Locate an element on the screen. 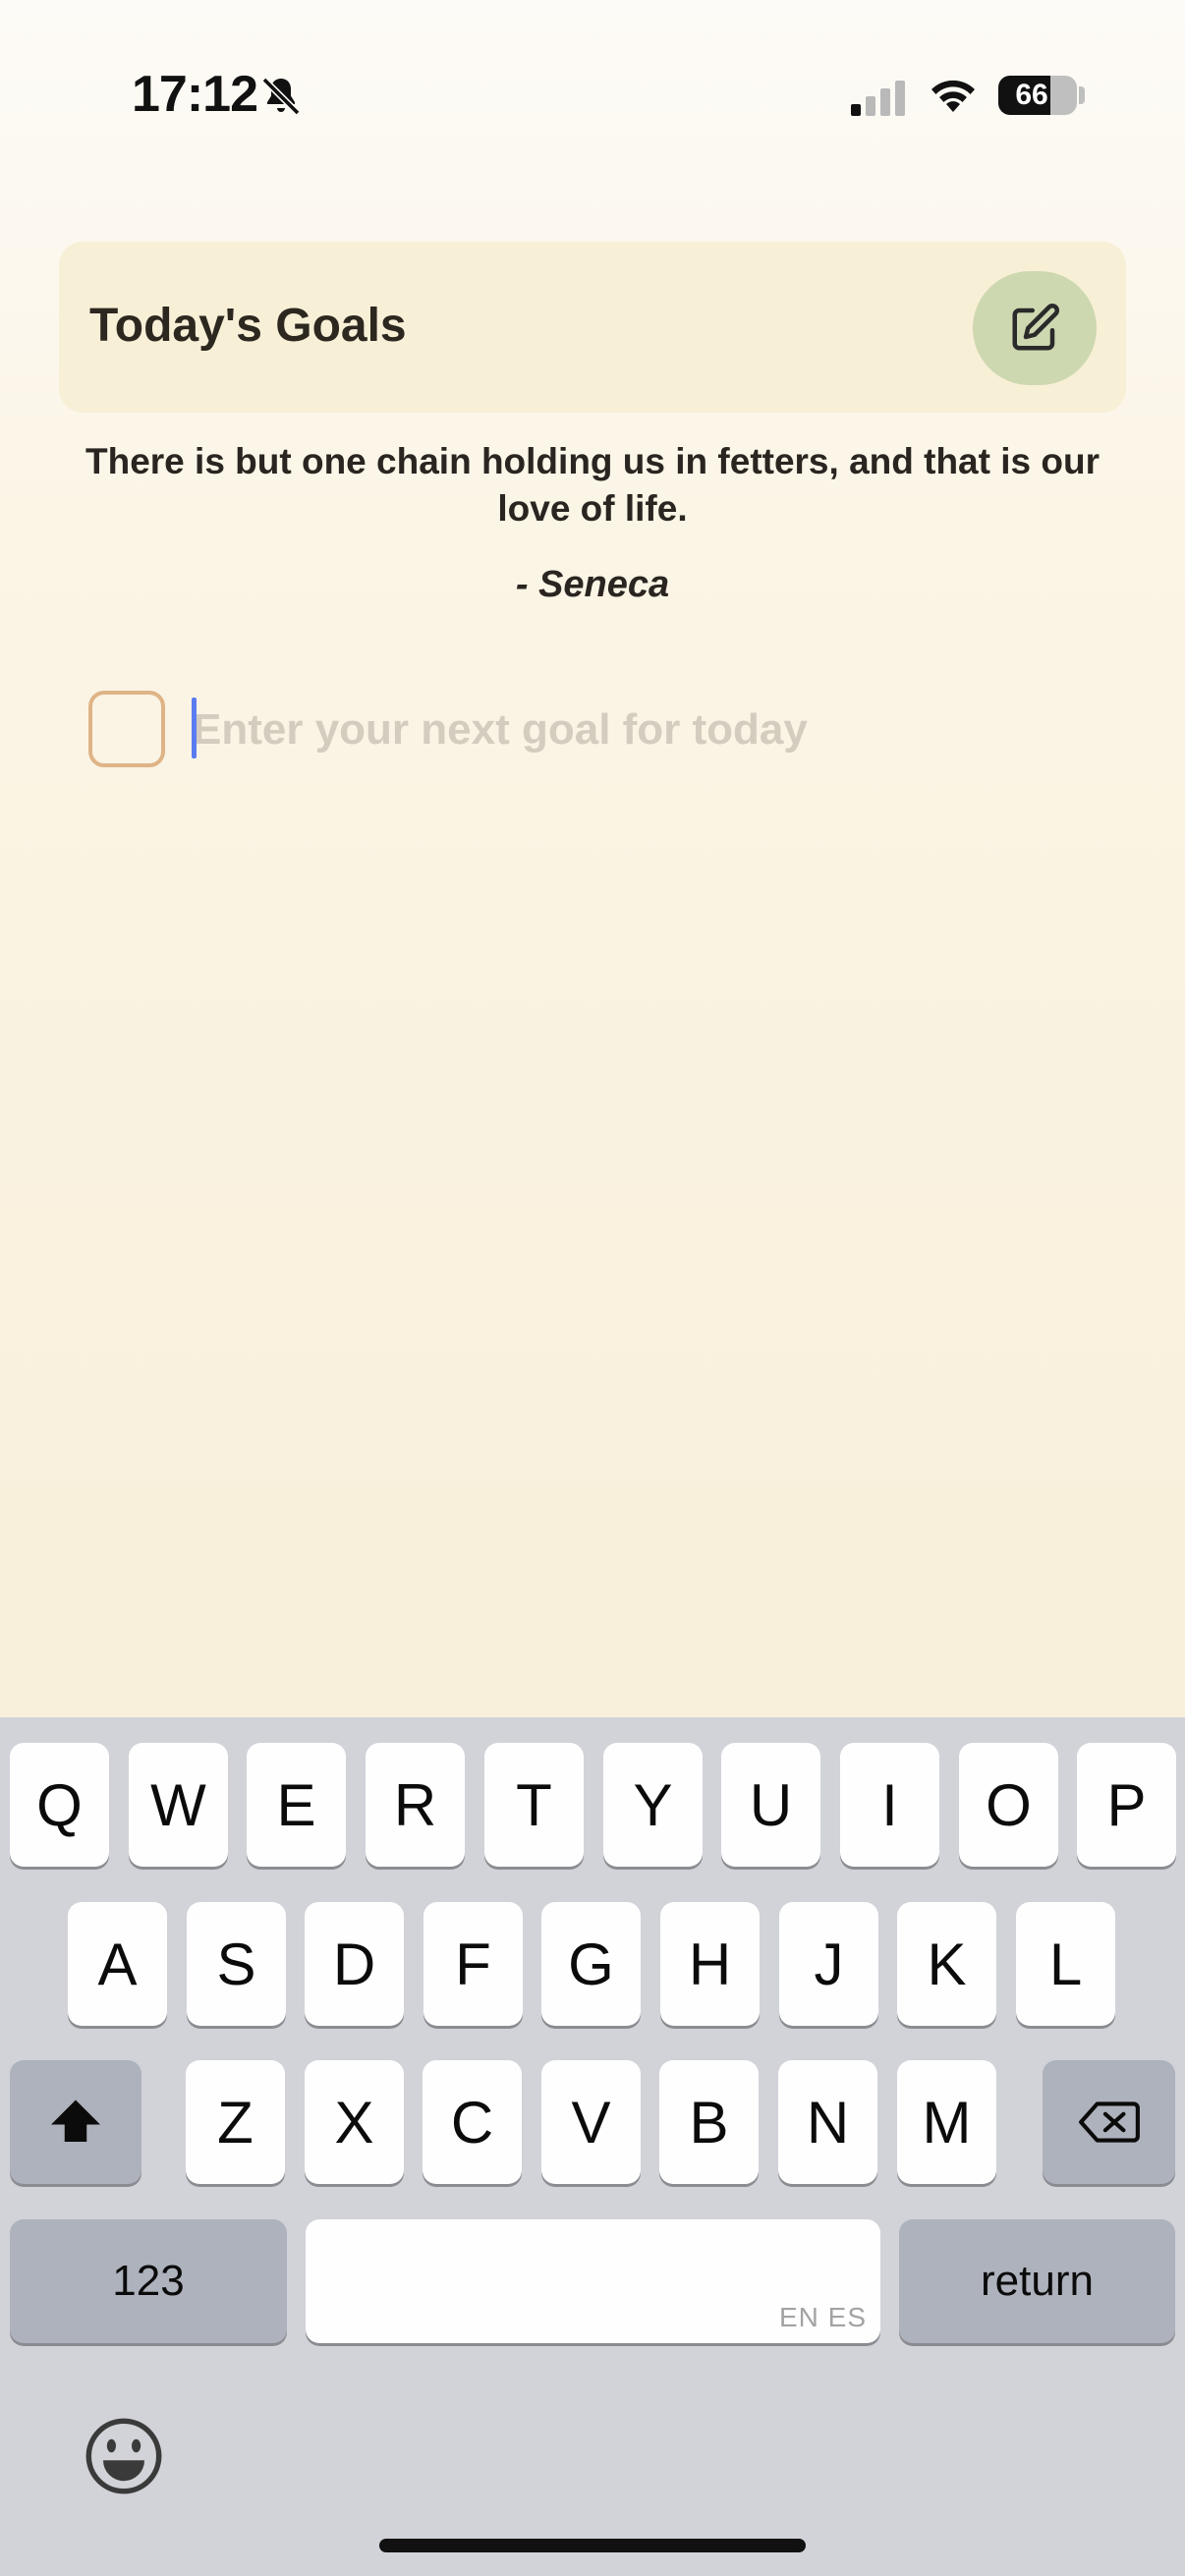  text-cursor is located at coordinates (195, 728).